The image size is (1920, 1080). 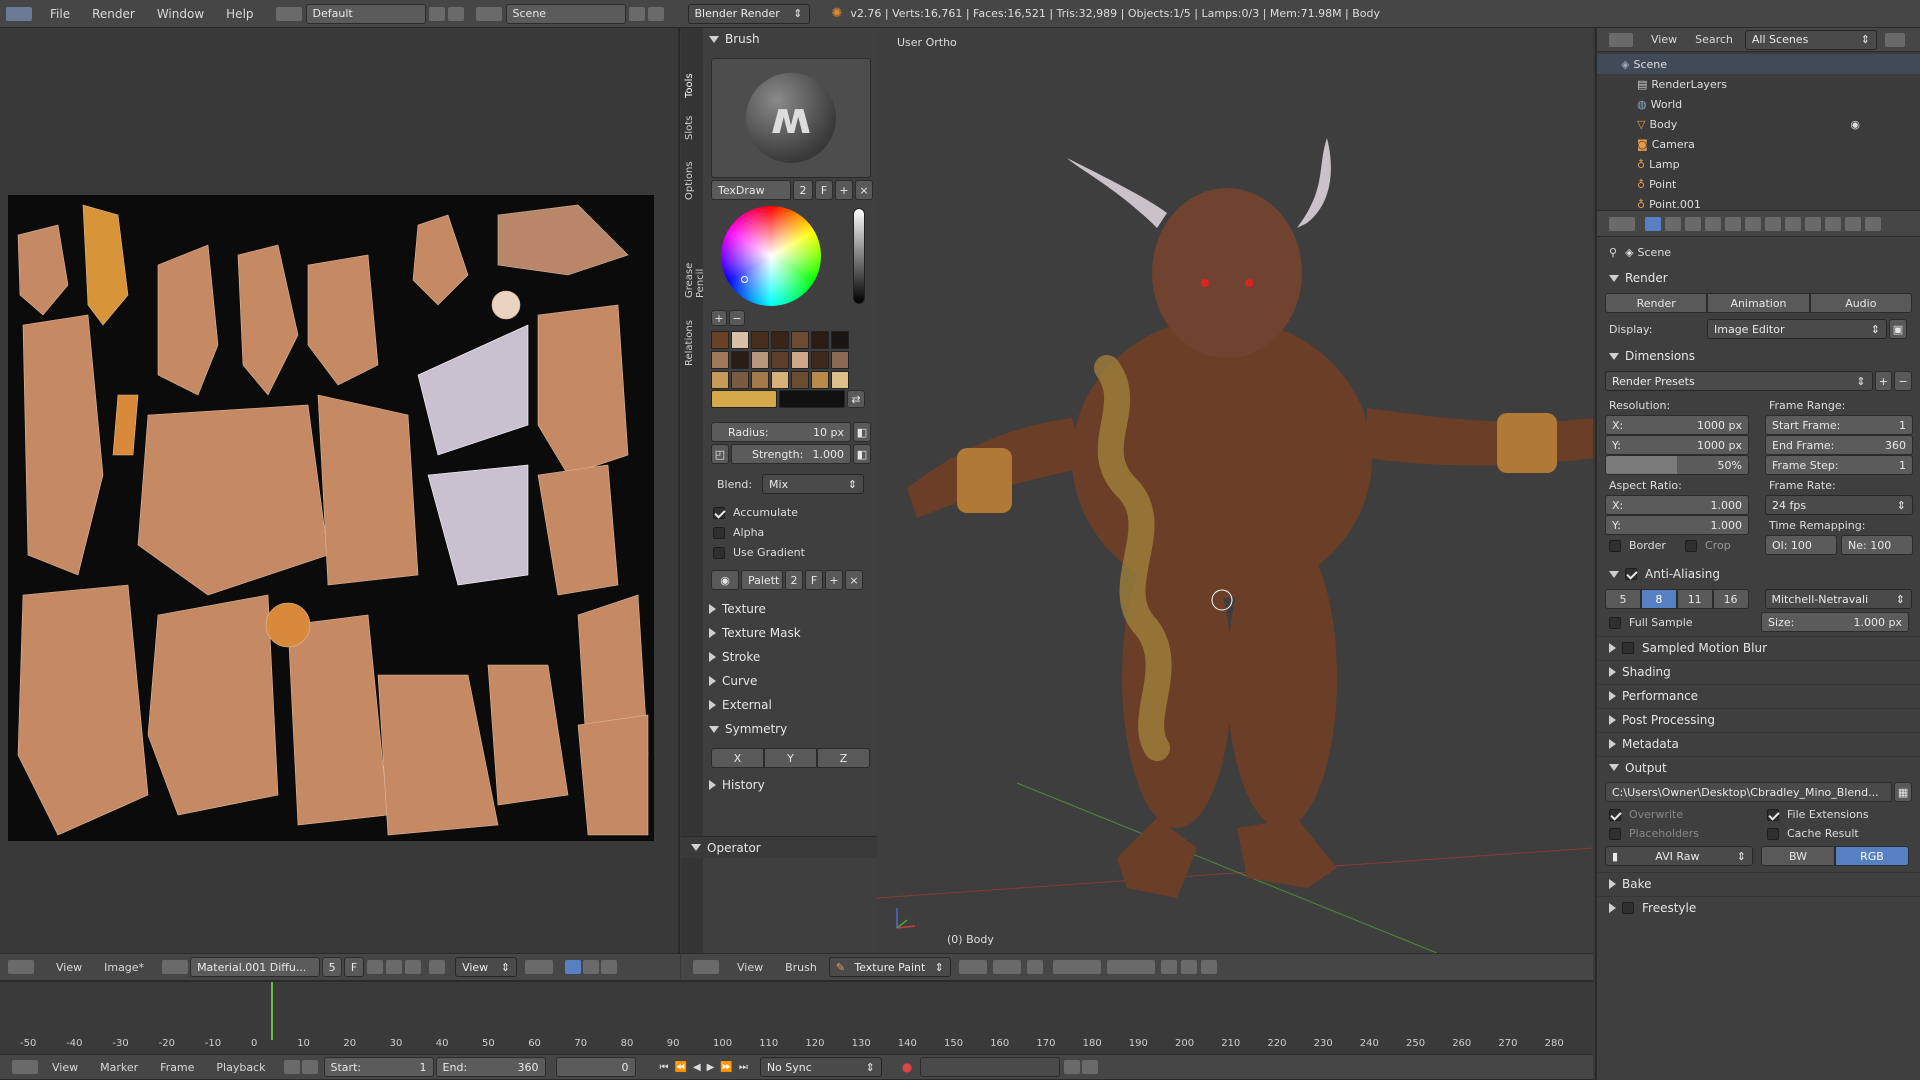 I want to click on menu-file: File, so click(x=60, y=14).